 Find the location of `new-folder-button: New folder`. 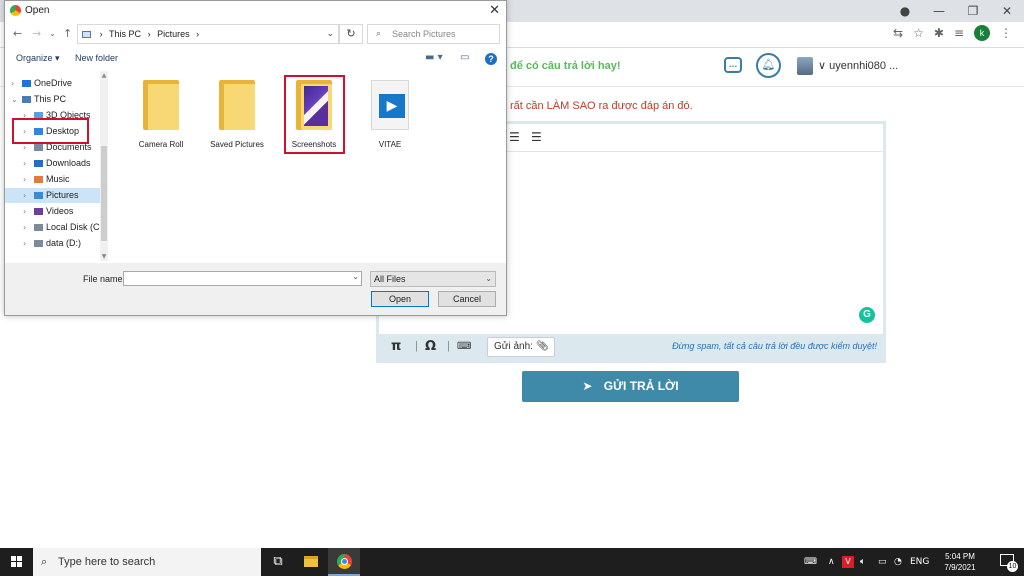

new-folder-button: New folder is located at coordinates (96, 58).